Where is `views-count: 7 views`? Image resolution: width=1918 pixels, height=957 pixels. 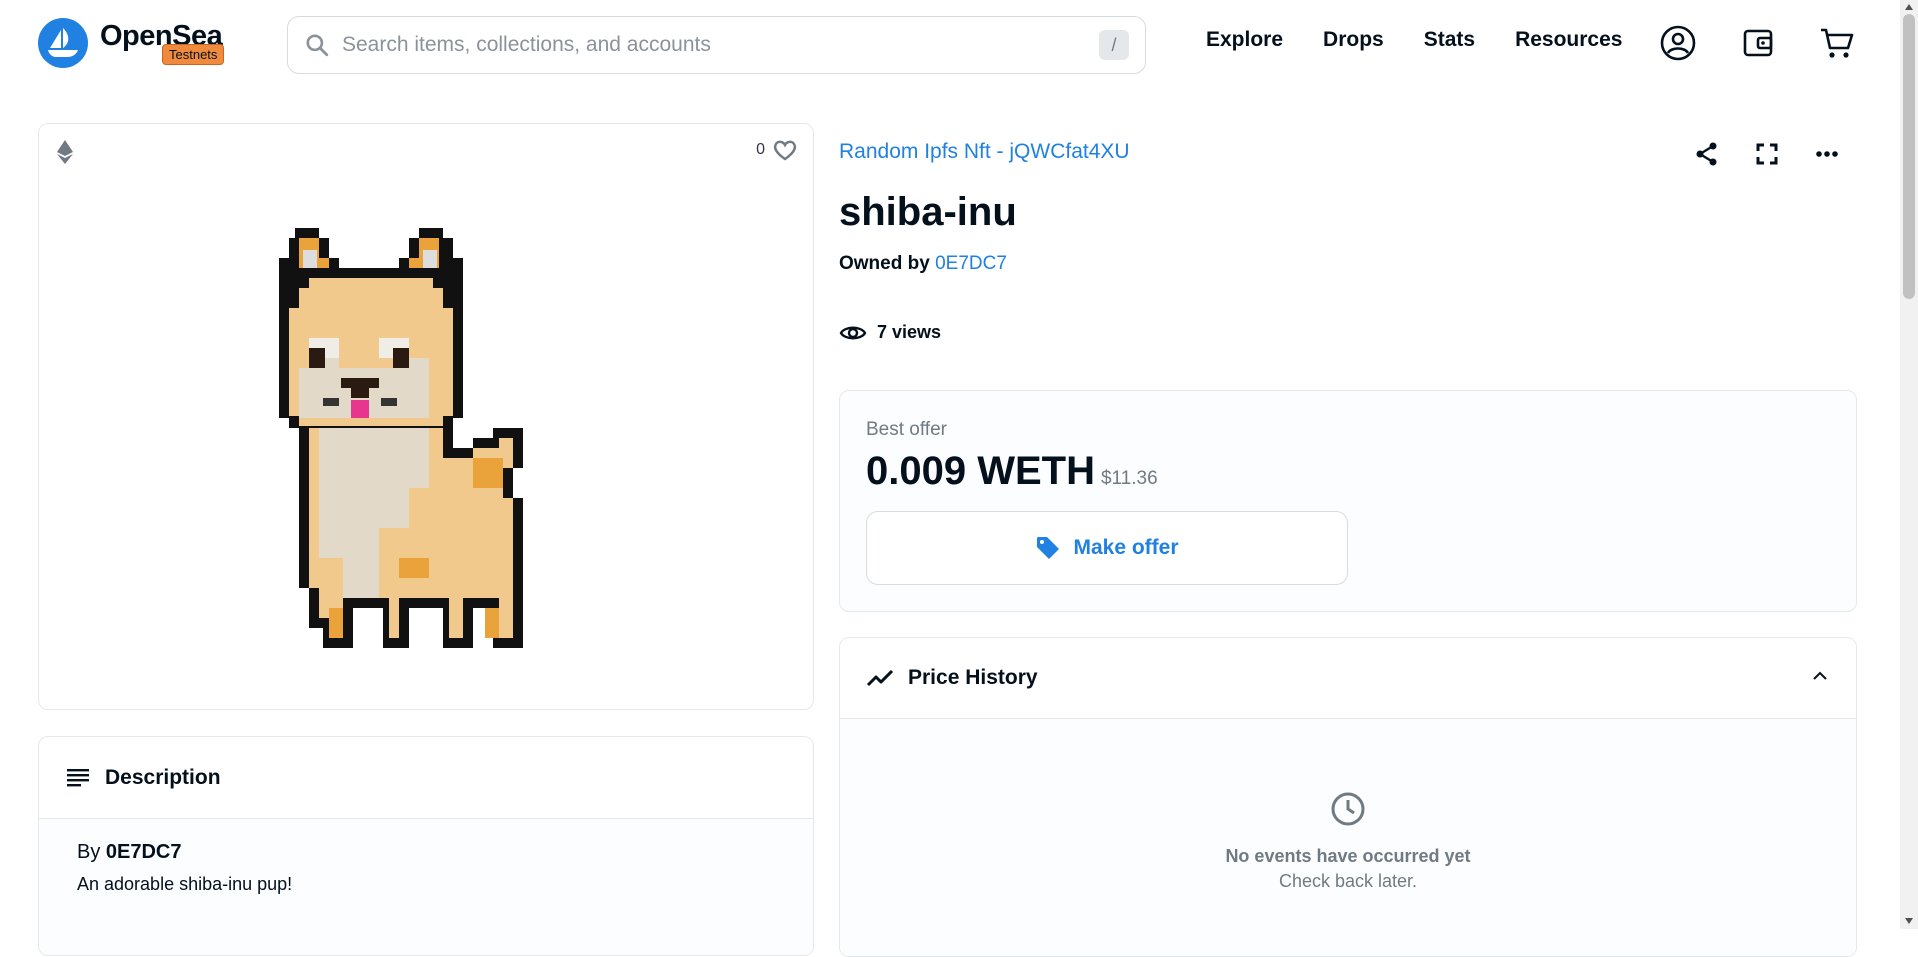
views-count: 7 views is located at coordinates (890, 332).